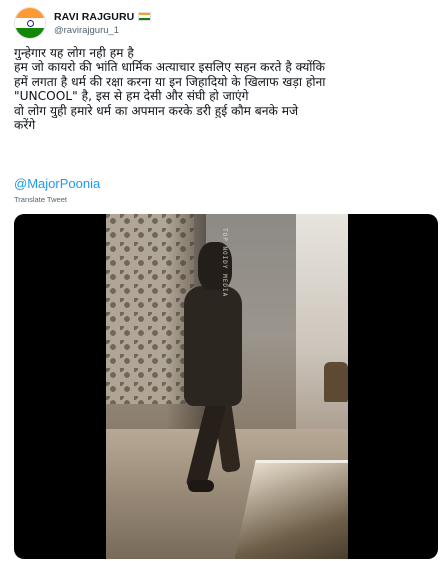  Describe the element at coordinates (94, 17) in the screenshot. I see `display-name: RAVI RAJGURU` at that location.